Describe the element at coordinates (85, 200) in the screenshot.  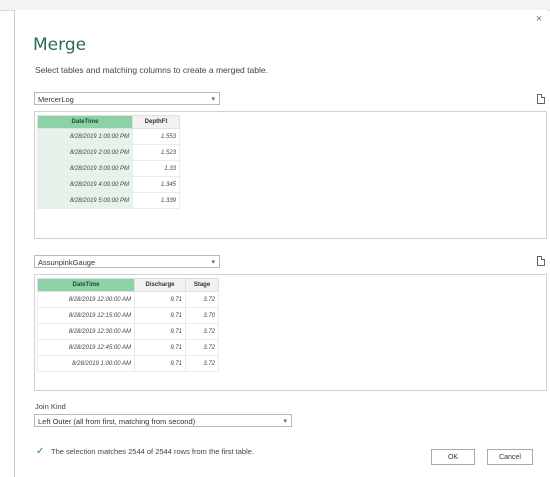
I see `cell-datetime: 8/28/2019 5:00:00 PM` at that location.